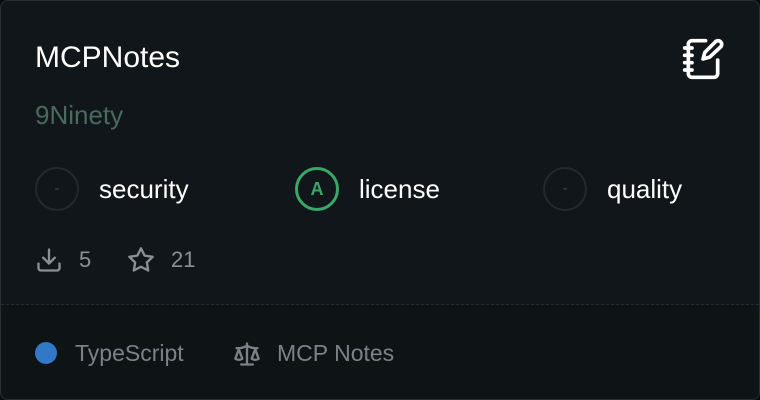 This screenshot has width=760, height=400. What do you see at coordinates (49, 260) in the screenshot?
I see `download-icon` at bounding box center [49, 260].